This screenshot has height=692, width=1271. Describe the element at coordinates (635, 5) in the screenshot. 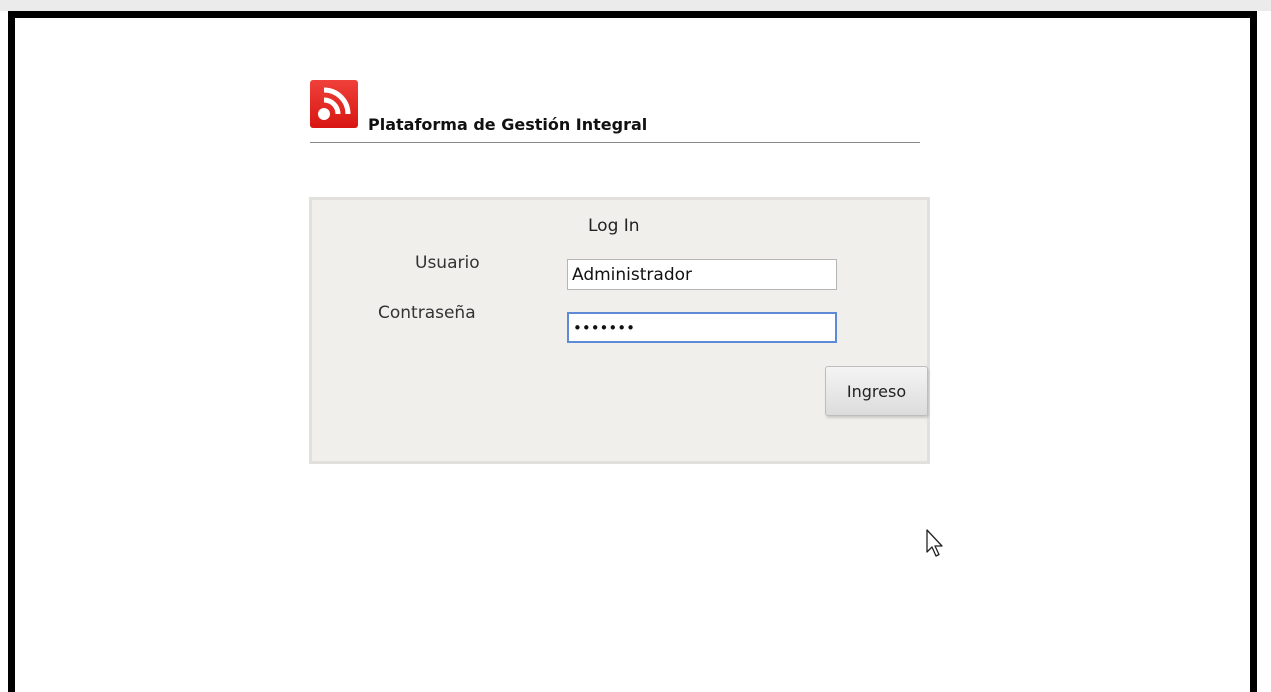

I see `top-strip` at that location.